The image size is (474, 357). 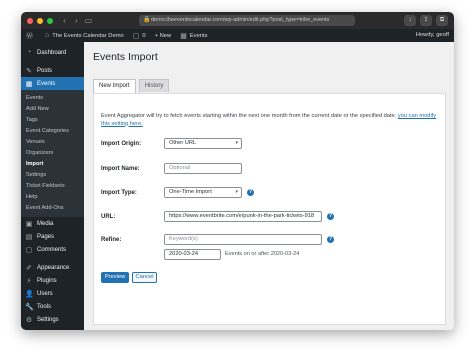 I want to click on cancel-button: Cancel, so click(x=144, y=277).